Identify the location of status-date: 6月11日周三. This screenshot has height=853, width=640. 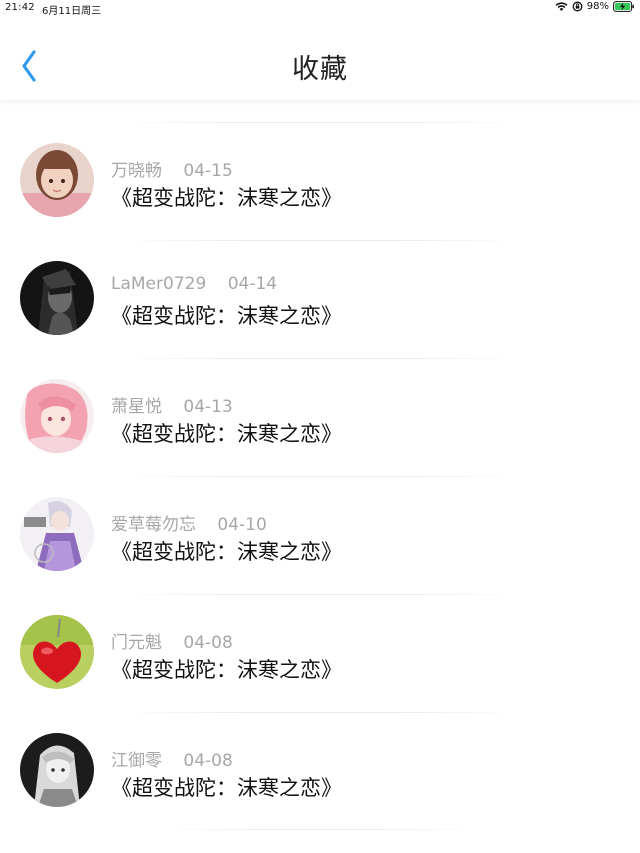
(72, 11).